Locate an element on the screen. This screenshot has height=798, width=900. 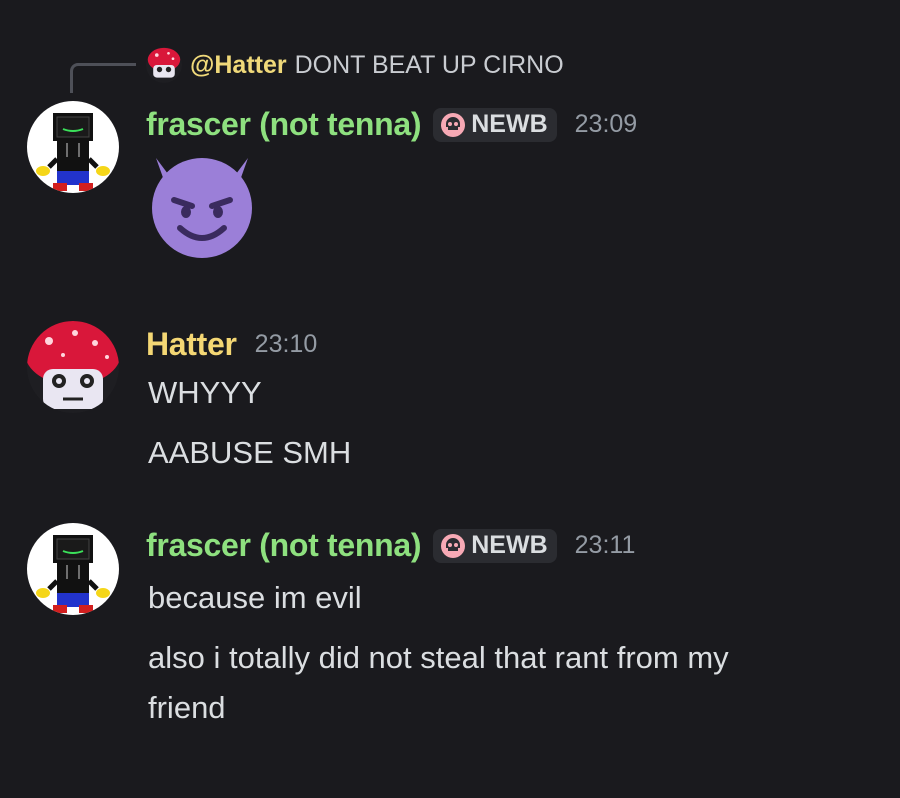
message-text: friend is located at coordinates (187, 708).